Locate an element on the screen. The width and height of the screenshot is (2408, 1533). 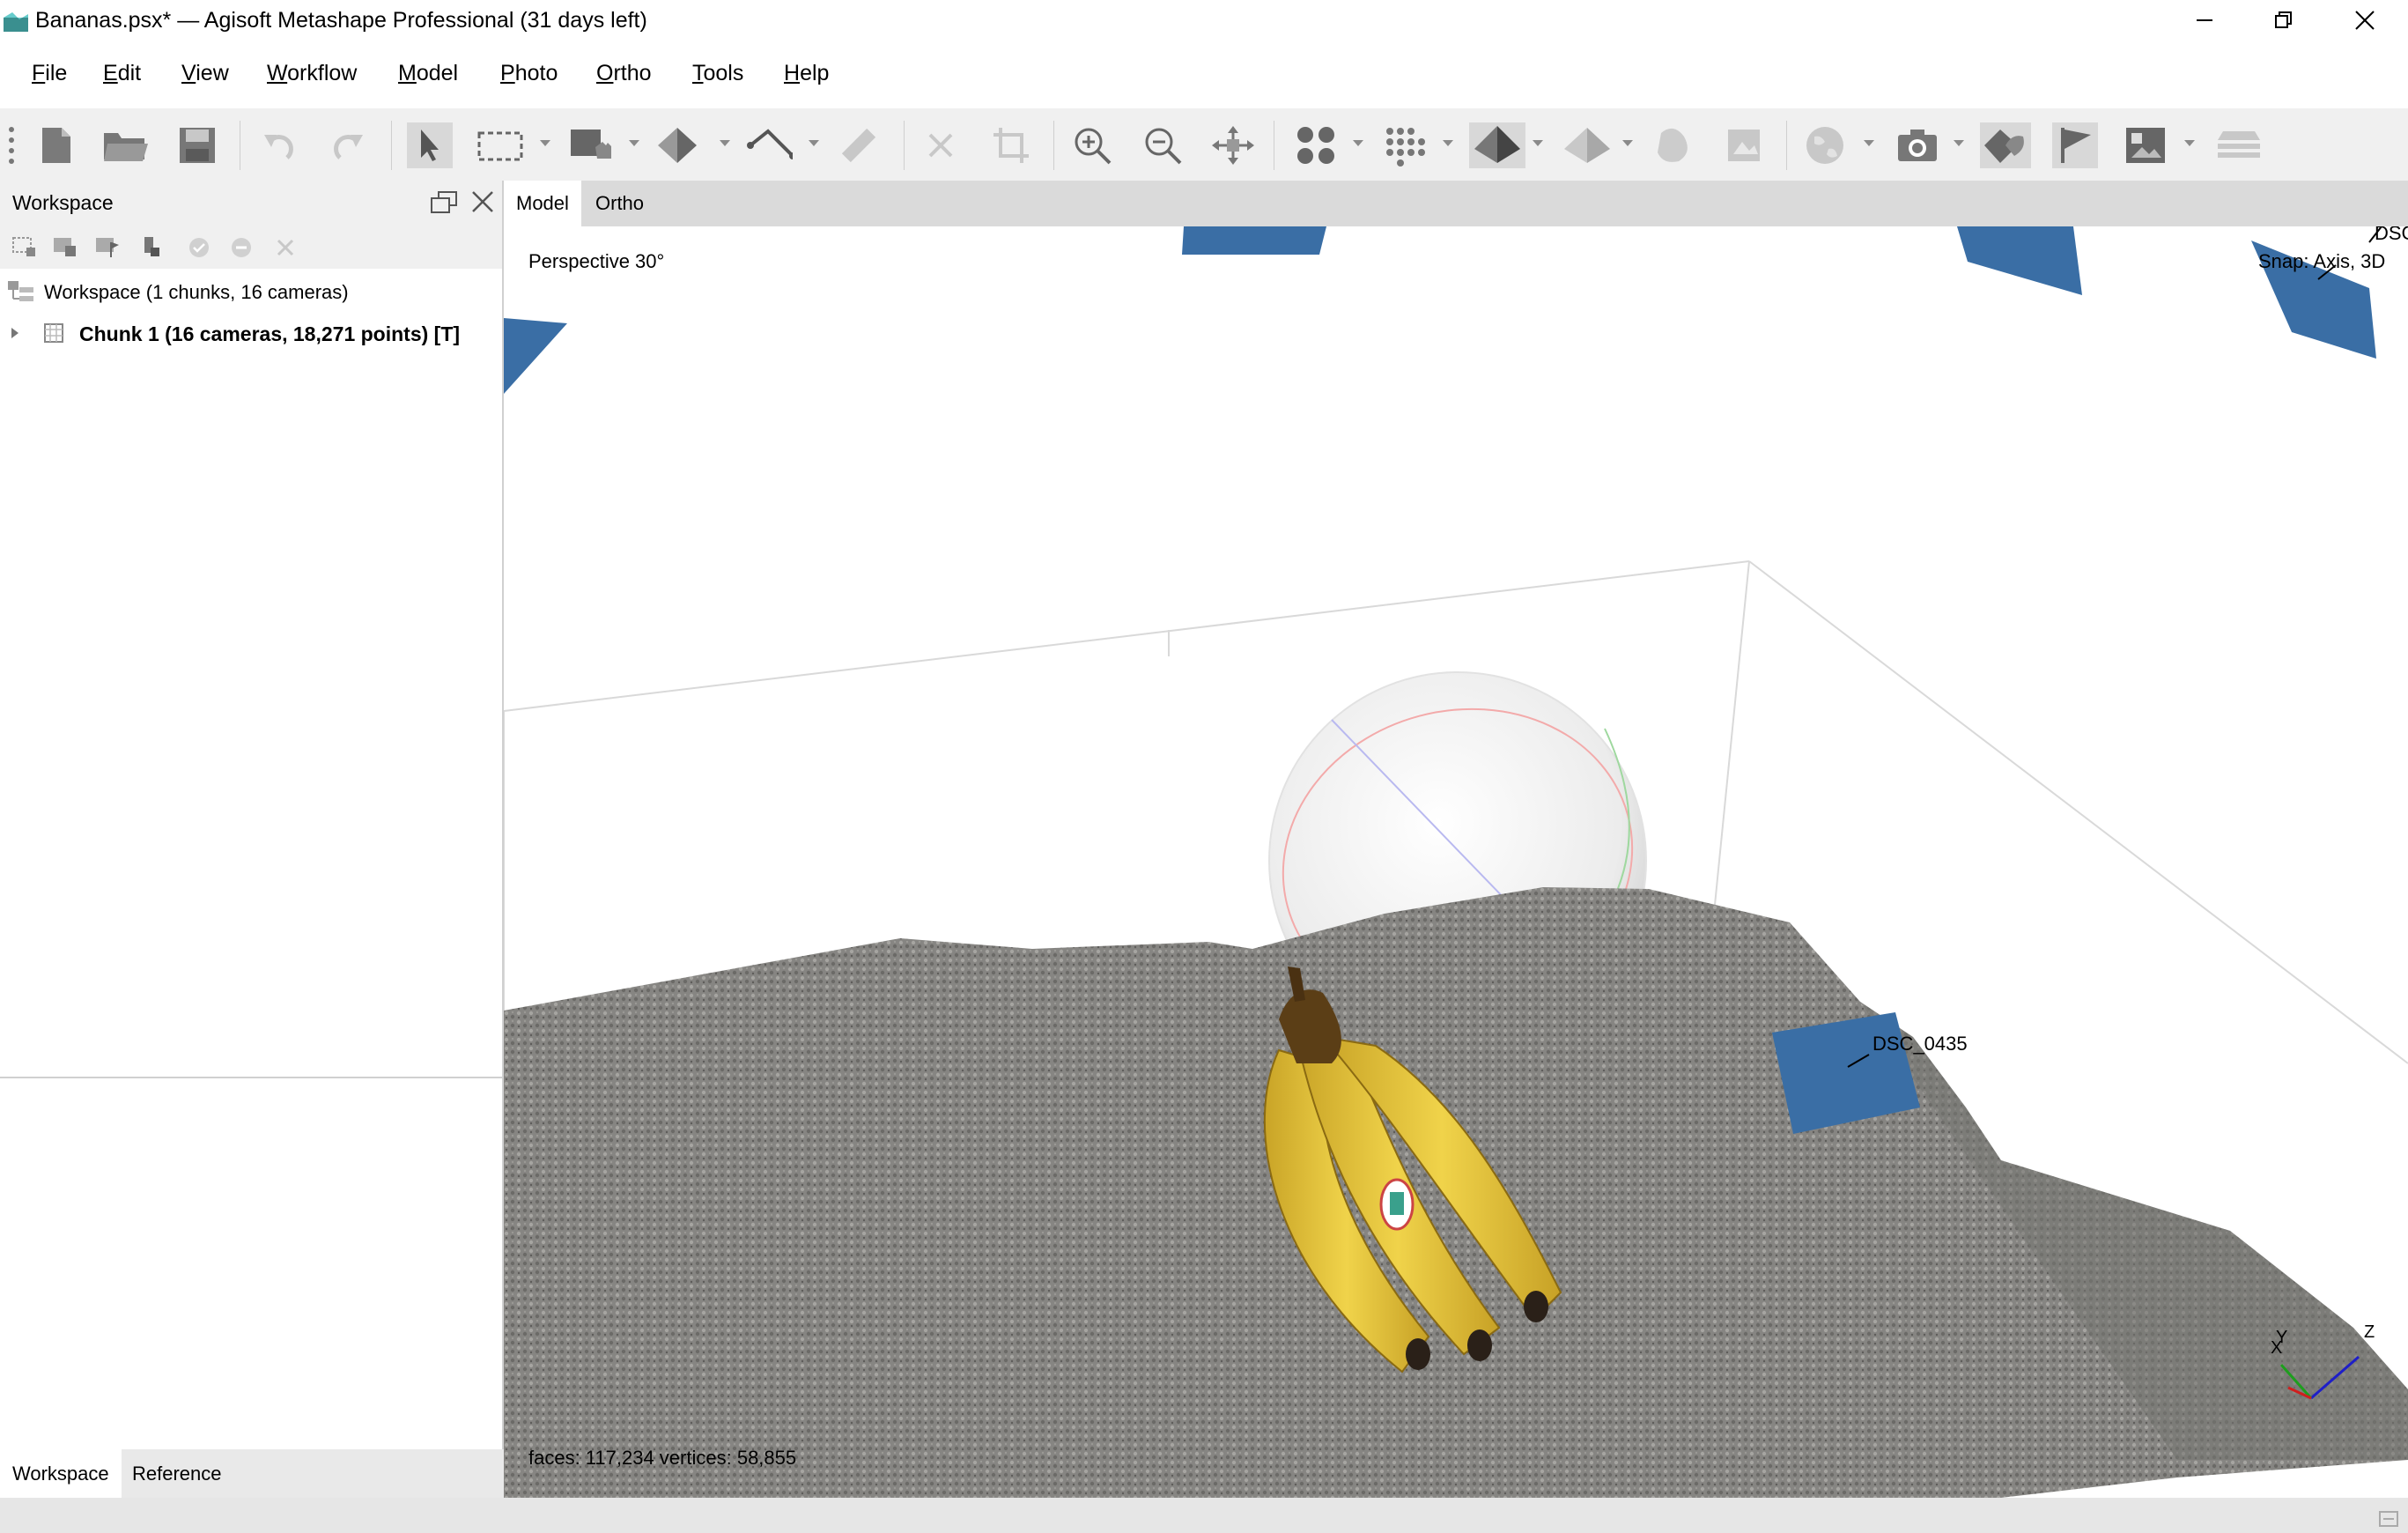
tab-reference: Reference is located at coordinates (177, 1473).